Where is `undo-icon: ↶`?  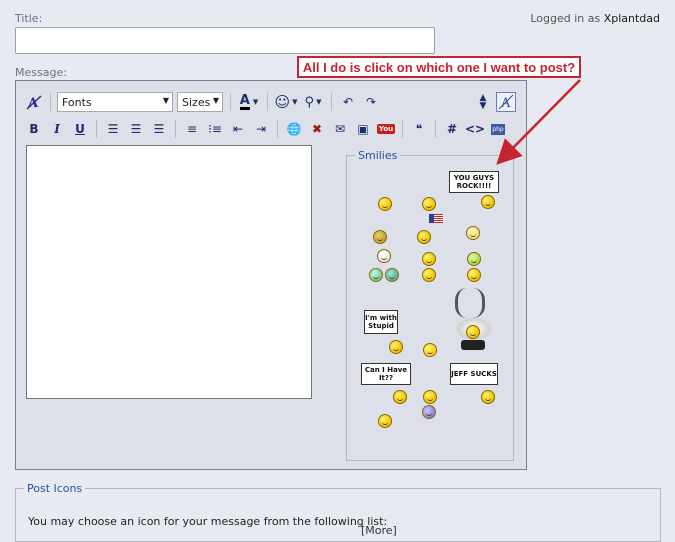 undo-icon: ↶ is located at coordinates (348, 102).